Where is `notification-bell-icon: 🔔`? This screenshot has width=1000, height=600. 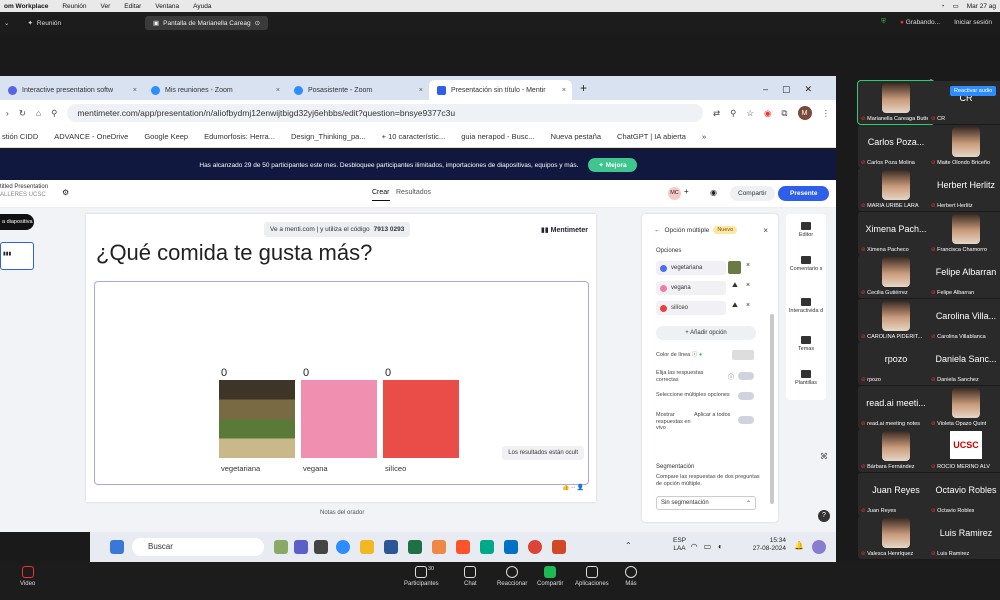 notification-bell-icon: 🔔 is located at coordinates (799, 545).